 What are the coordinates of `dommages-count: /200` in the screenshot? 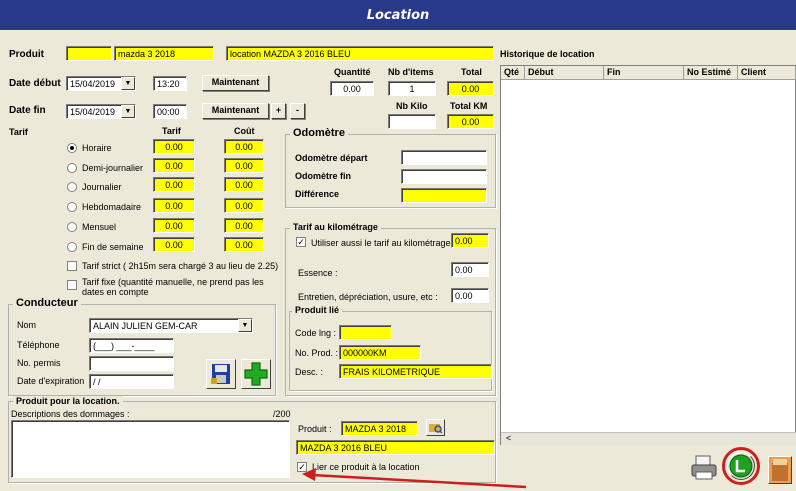 It's located at (282, 414).